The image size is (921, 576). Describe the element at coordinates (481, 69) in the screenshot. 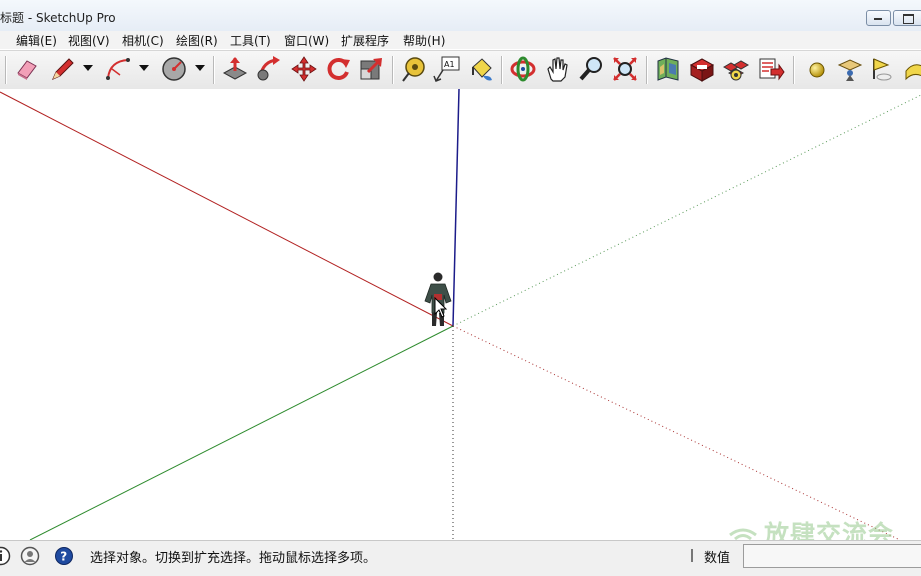

I see `paint-bucket-icon` at that location.